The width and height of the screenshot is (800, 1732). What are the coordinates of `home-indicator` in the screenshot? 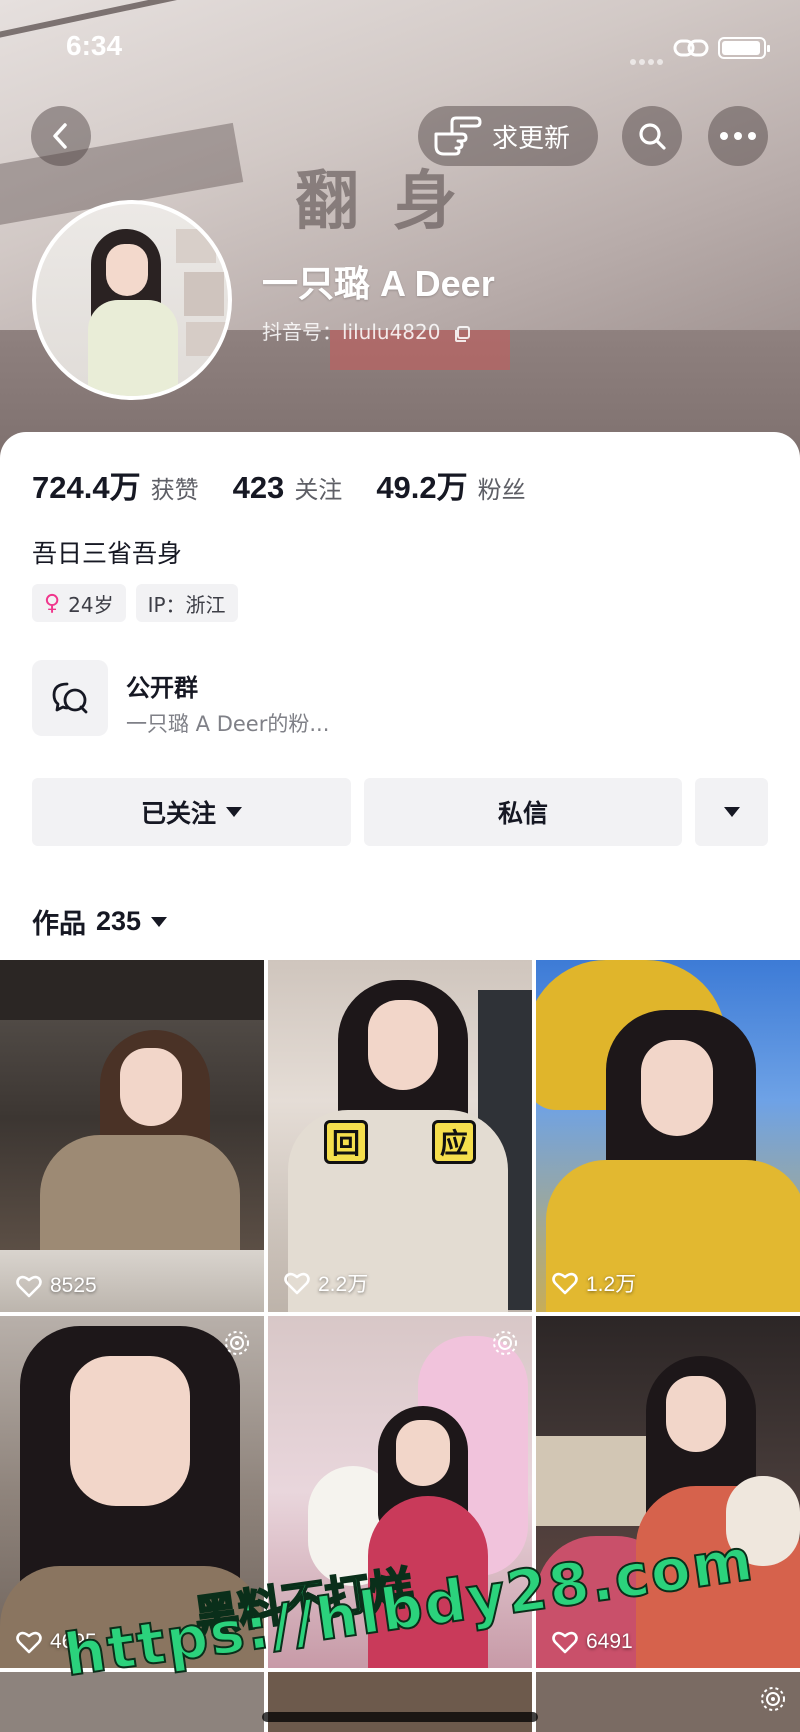 It's located at (400, 1717).